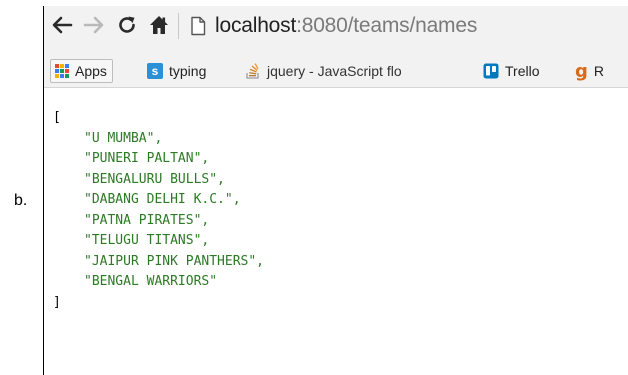 Image resolution: width=628 pixels, height=375 pixels. I want to click on bookmark-jquery: jquery - JavaScript flo, so click(323, 71).